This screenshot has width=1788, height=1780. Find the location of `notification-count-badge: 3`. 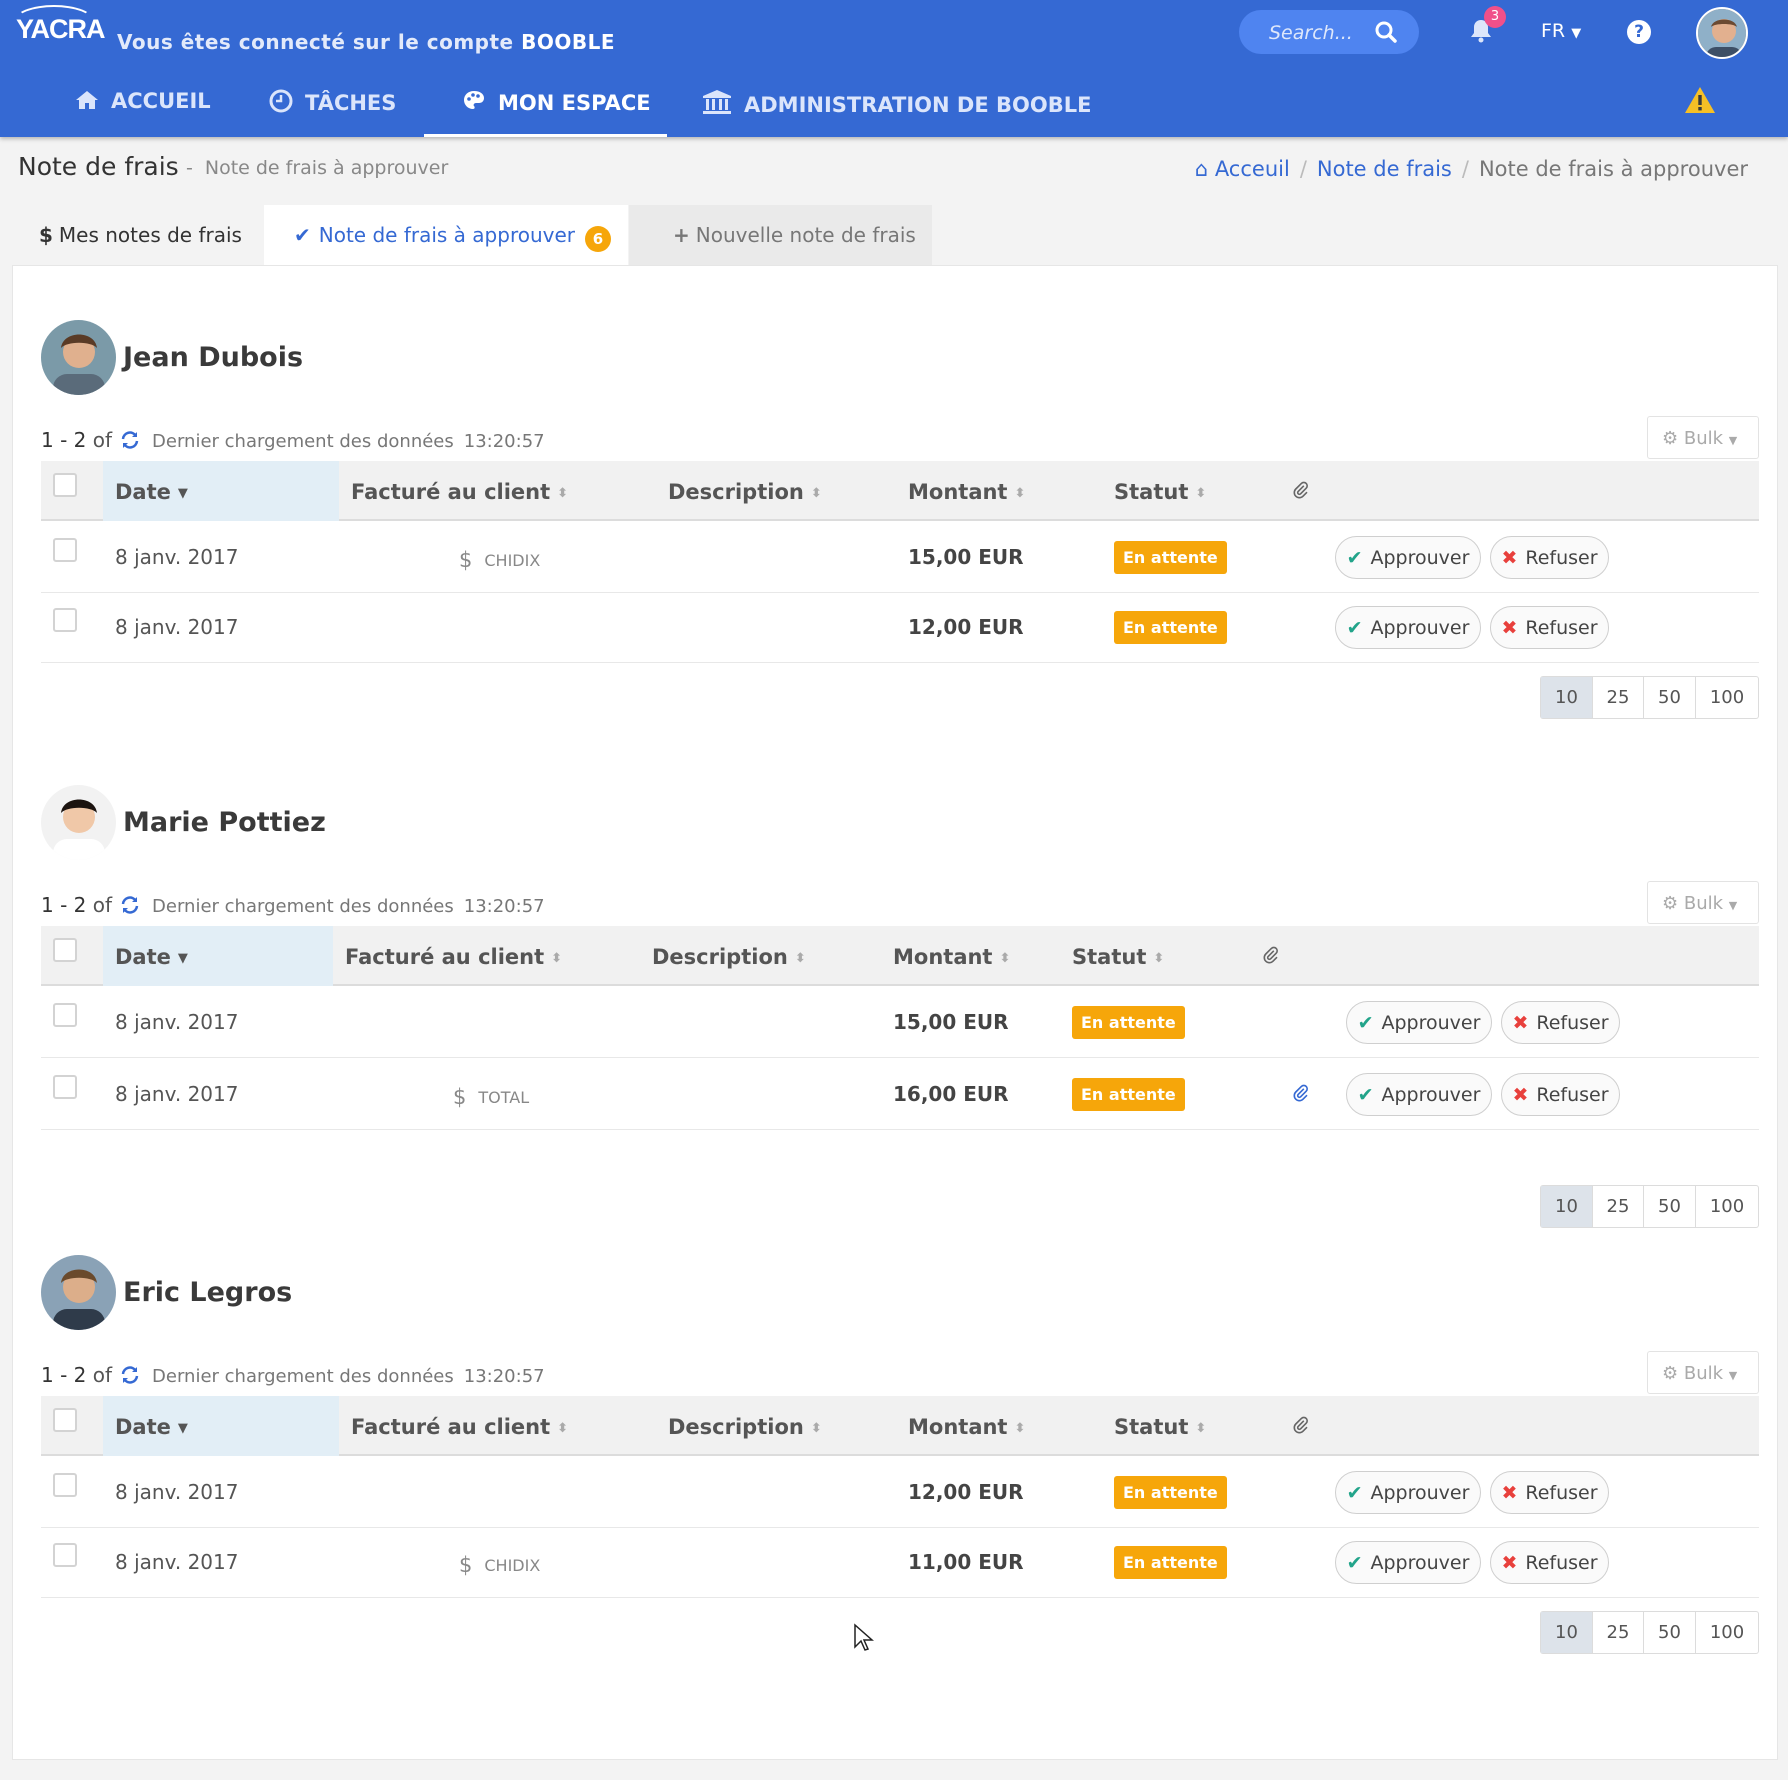

notification-count-badge: 3 is located at coordinates (1495, 17).